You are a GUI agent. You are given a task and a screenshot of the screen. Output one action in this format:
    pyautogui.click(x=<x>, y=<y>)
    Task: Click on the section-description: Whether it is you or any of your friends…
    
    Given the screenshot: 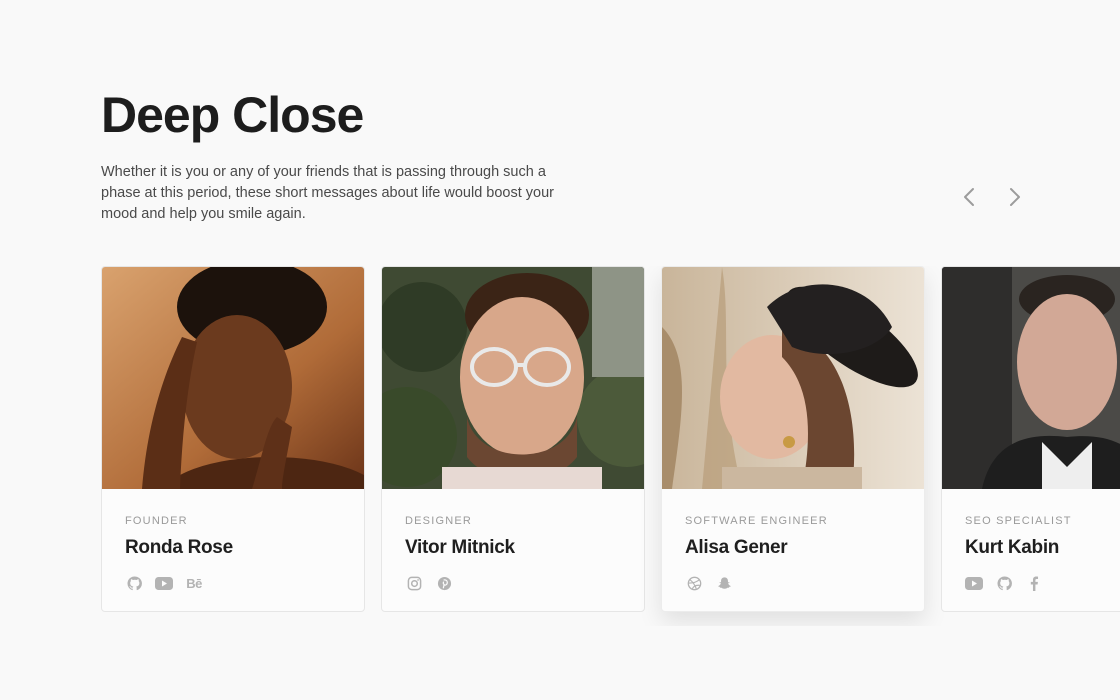 What is the action you would take?
    pyautogui.click(x=327, y=193)
    